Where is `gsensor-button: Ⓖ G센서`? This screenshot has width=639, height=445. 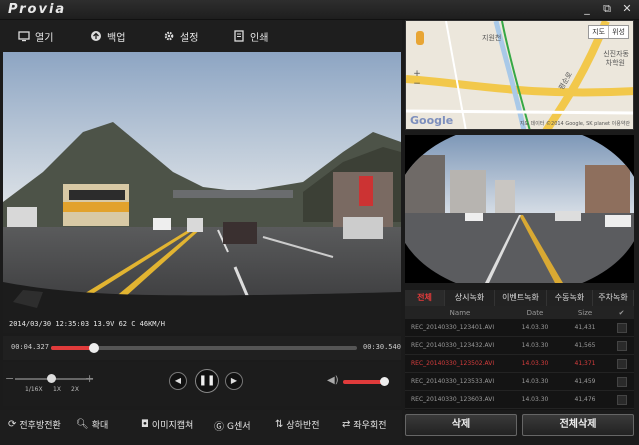
gsensor-button: Ⓖ G센서 is located at coordinates (232, 425).